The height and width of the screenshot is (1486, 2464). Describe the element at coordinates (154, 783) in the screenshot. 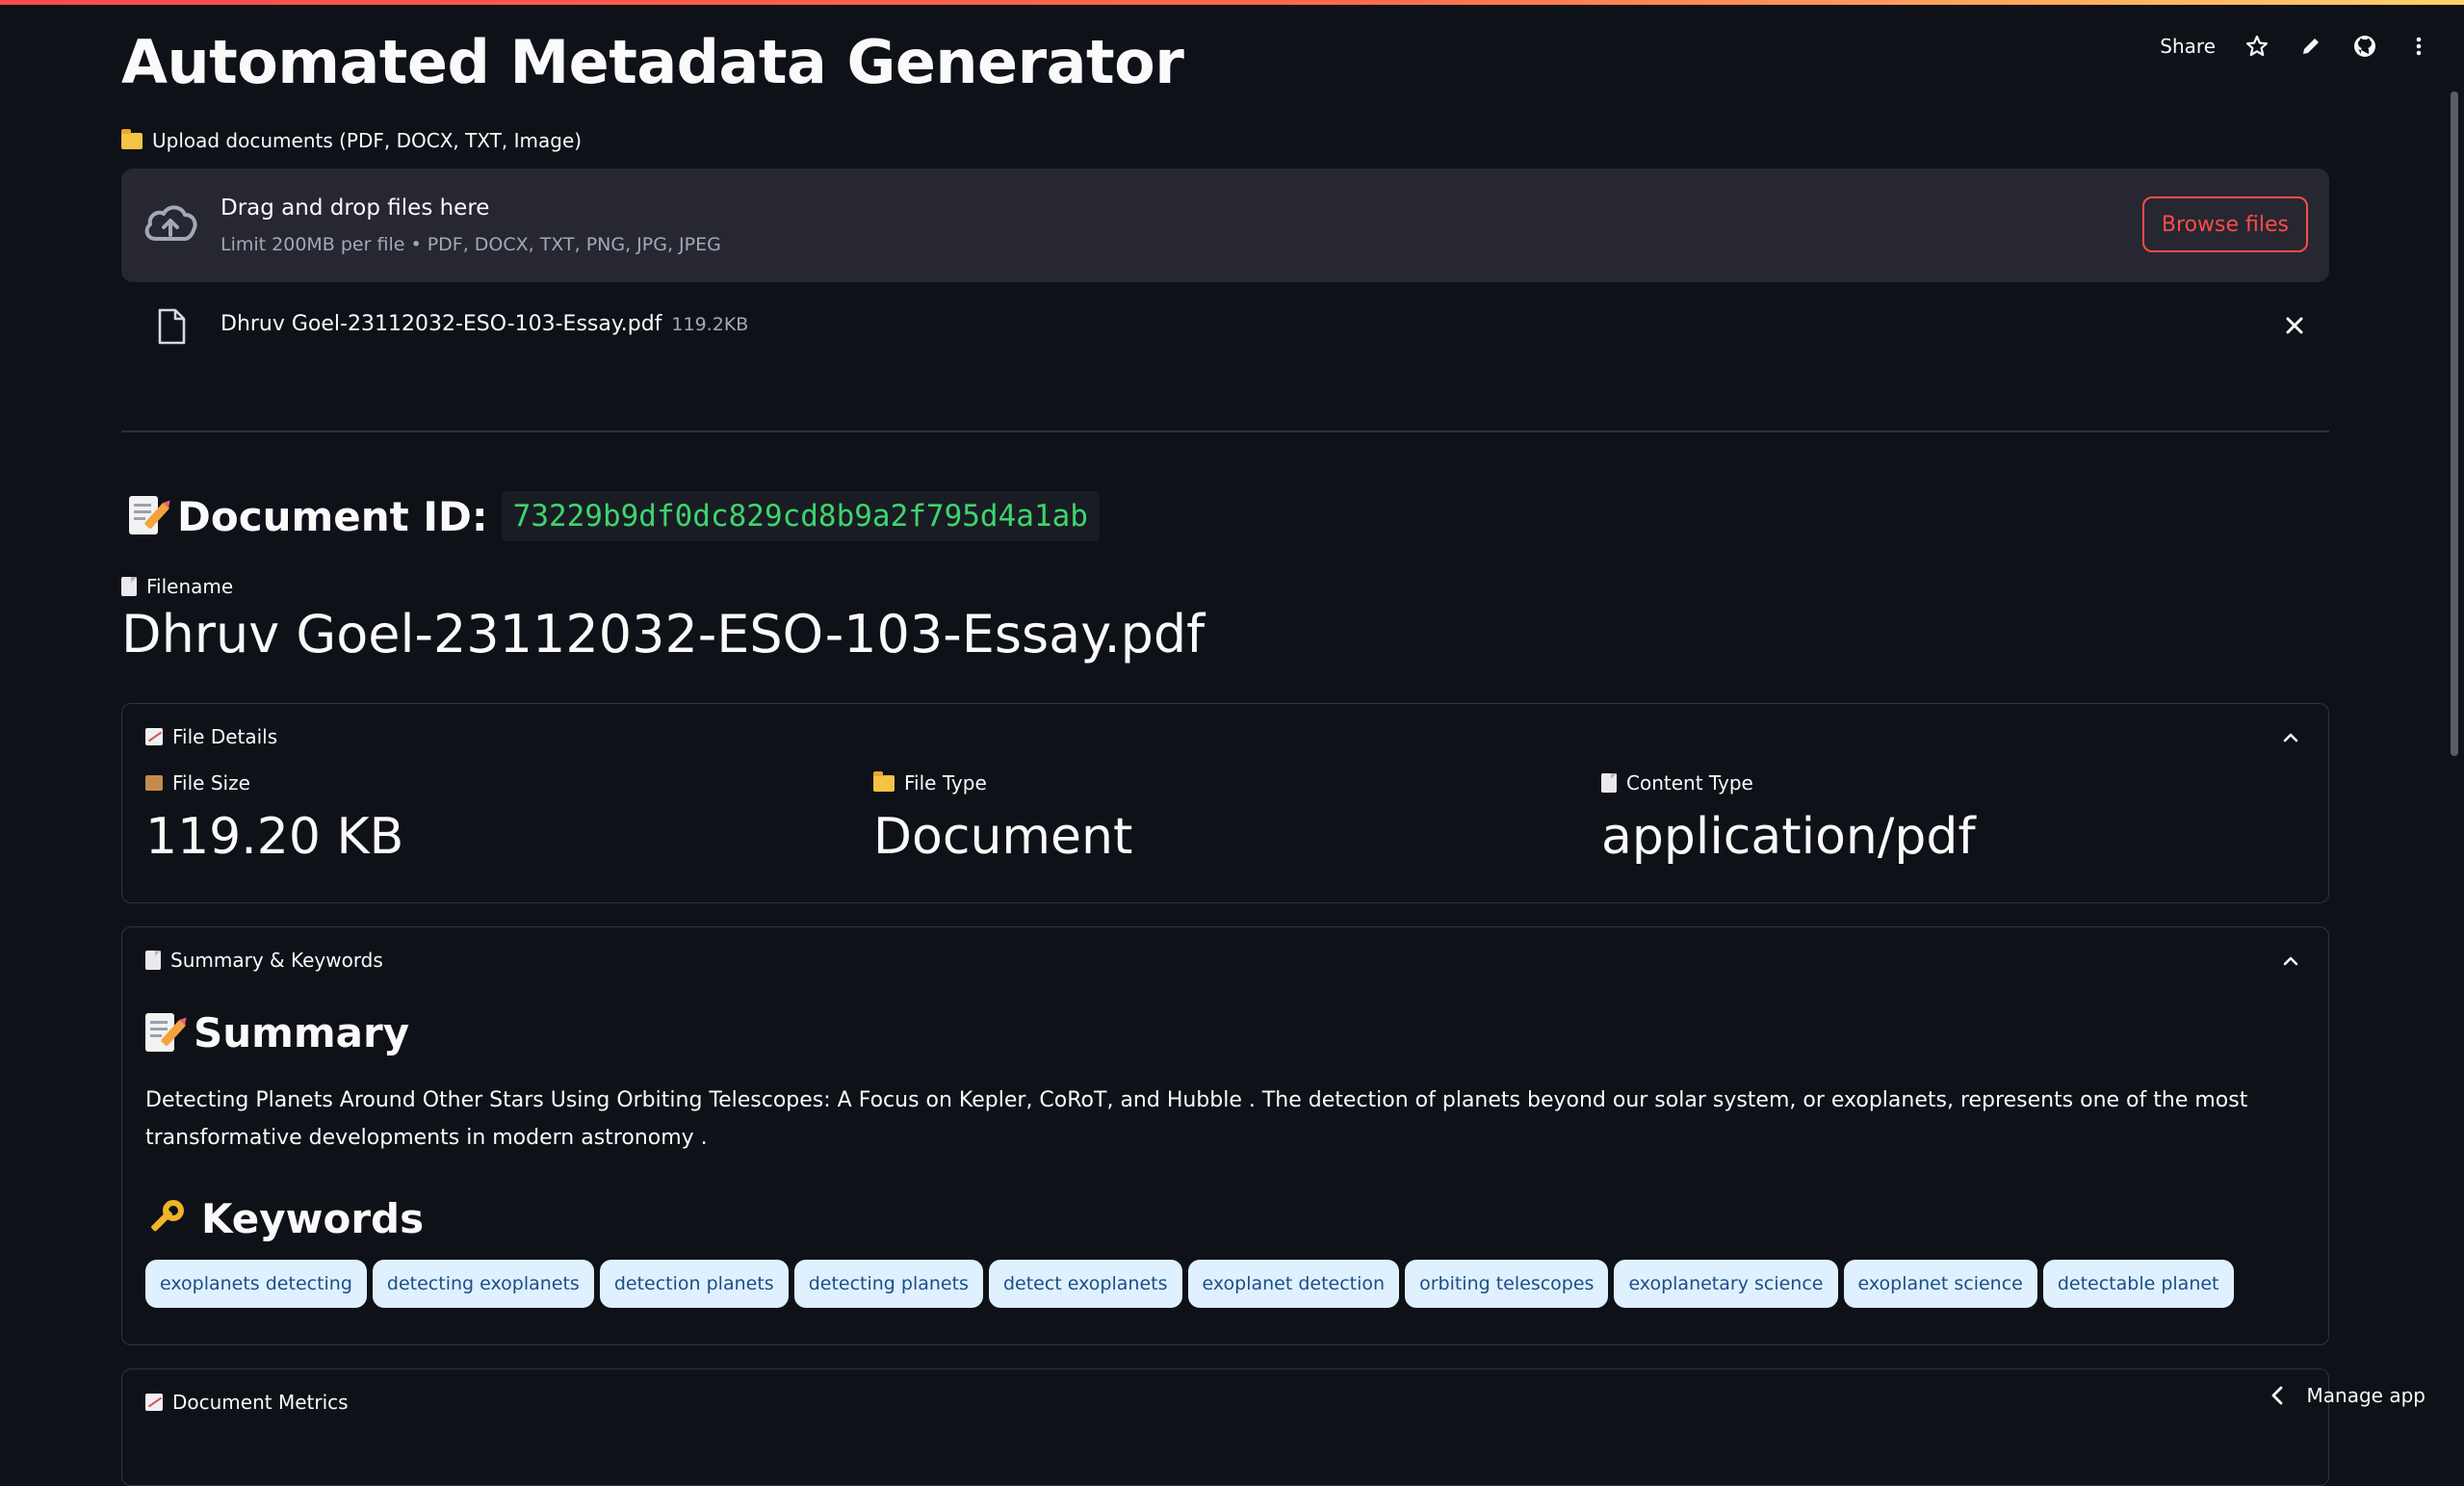

I see `package-icon` at that location.